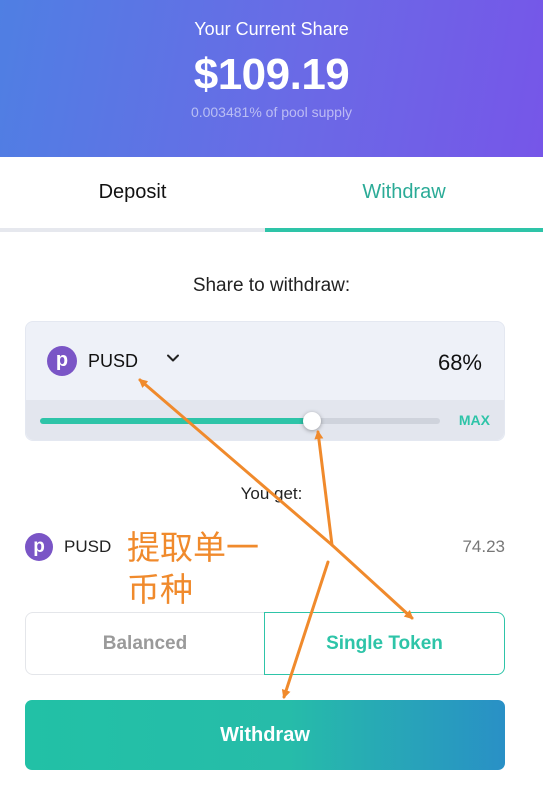 This screenshot has height=803, width=543. What do you see at coordinates (113, 361) in the screenshot?
I see `token-select-label: PUSD` at bounding box center [113, 361].